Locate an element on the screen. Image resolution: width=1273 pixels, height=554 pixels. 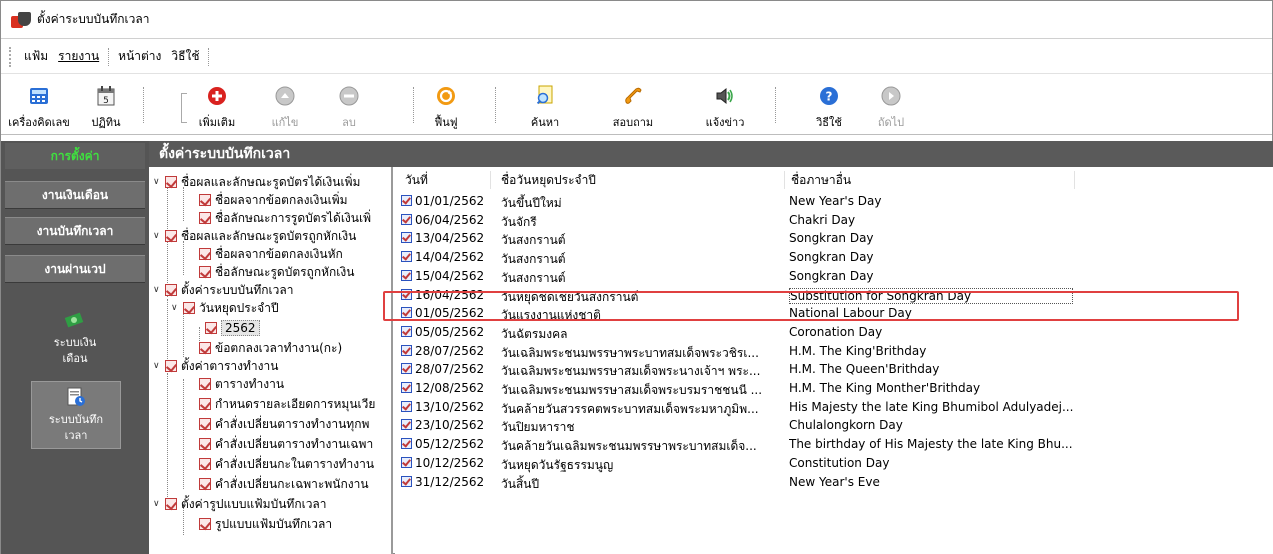
column-header-date: วันที่ is located at coordinates (443, 180).